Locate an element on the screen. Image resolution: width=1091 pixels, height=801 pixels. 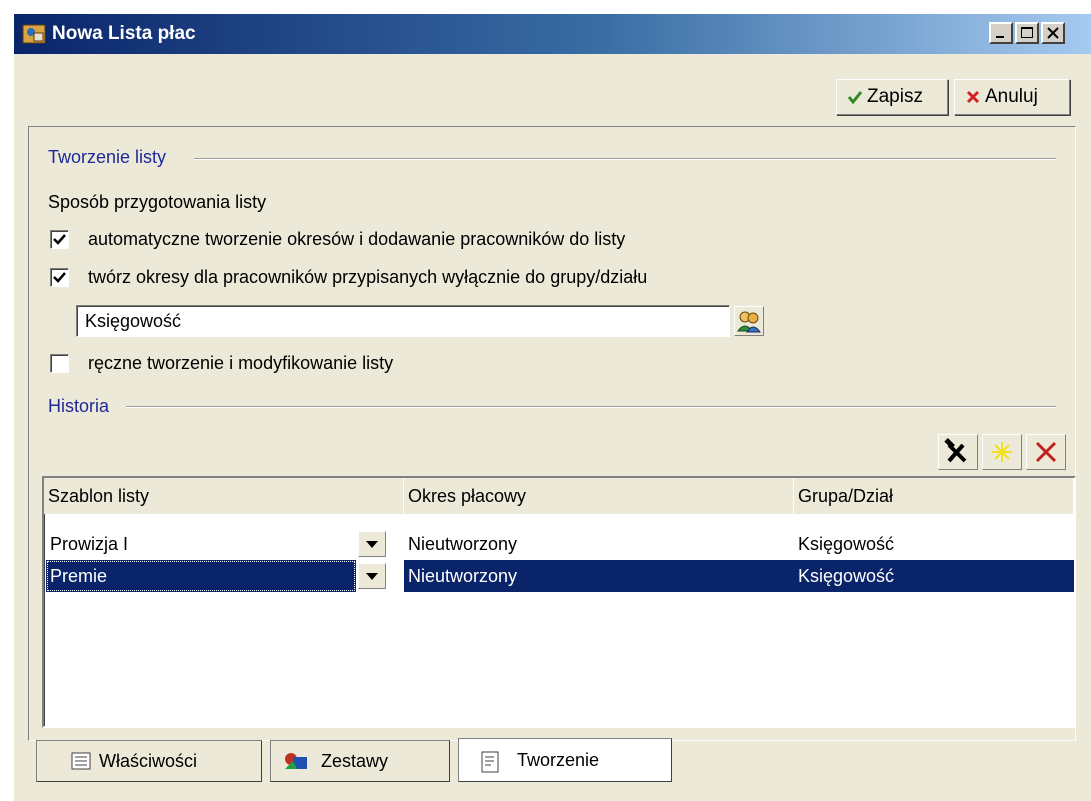
people-icon is located at coordinates (749, 322).